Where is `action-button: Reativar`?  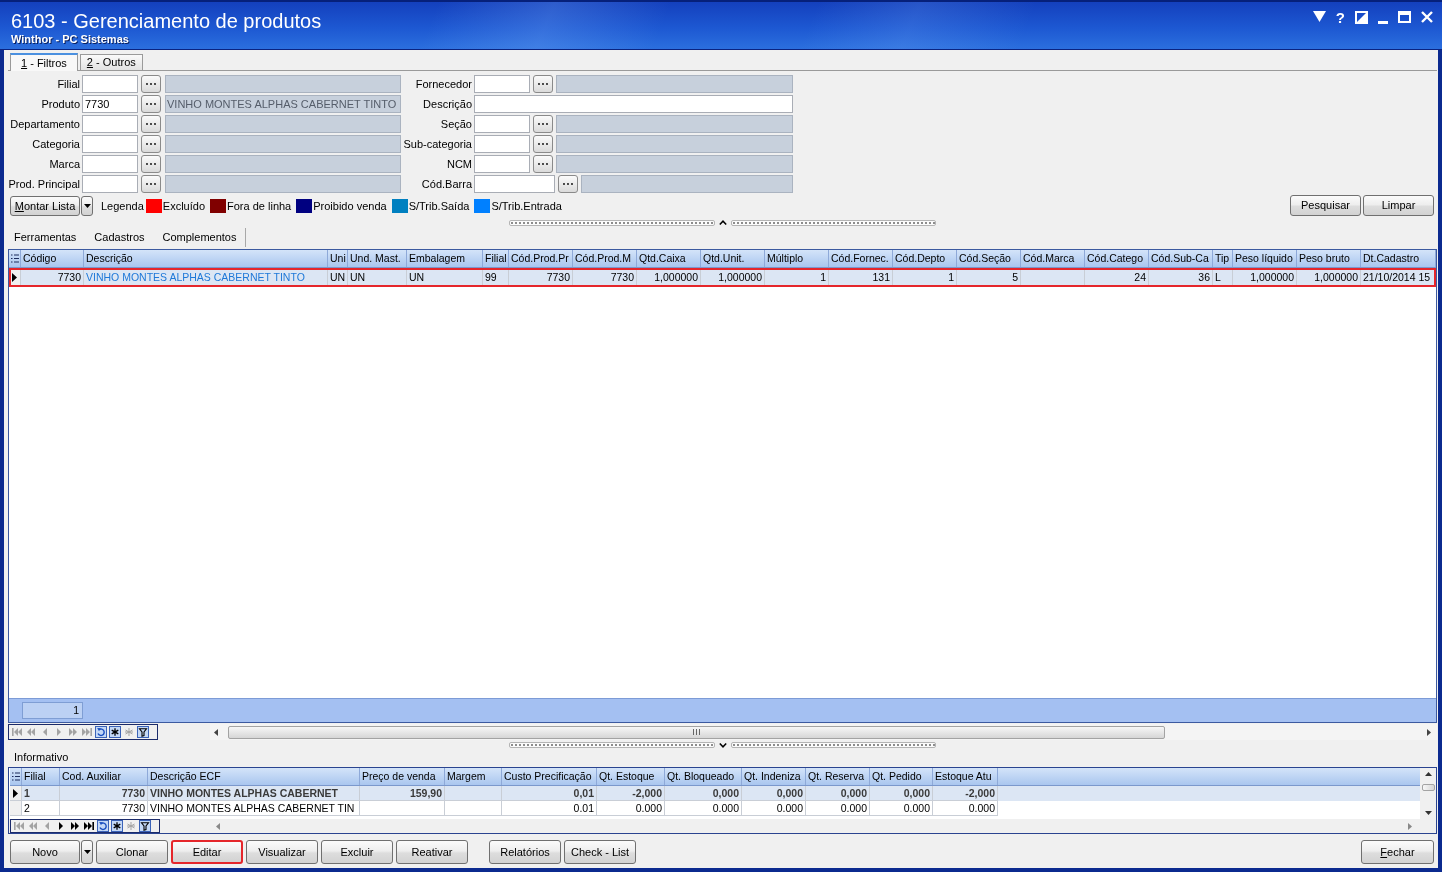
action-button: Reativar is located at coordinates (432, 852).